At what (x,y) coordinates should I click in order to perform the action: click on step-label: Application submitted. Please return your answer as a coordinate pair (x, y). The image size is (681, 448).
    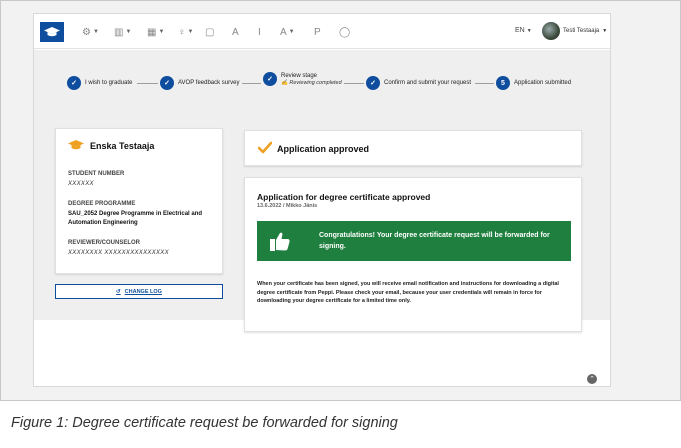
    Looking at the image, I should click on (543, 83).